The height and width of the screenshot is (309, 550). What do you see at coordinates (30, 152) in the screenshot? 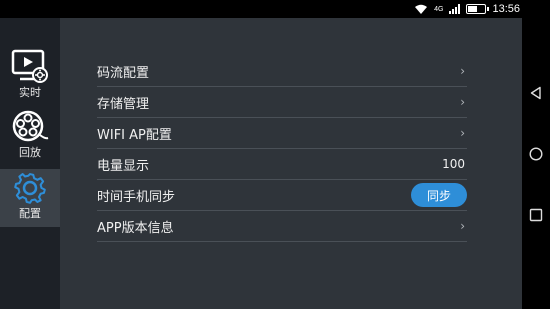
I see `nav-label-playback: 回放` at bounding box center [30, 152].